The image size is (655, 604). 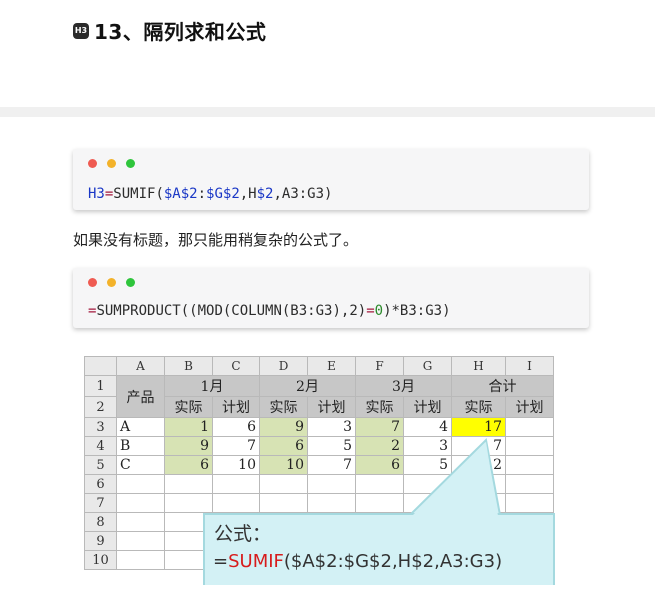 I want to click on code-token: H3, so click(x=96, y=194).